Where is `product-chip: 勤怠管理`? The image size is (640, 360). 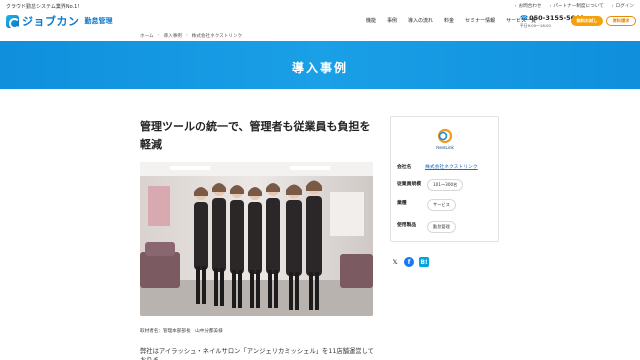 product-chip: 勤怠管理 is located at coordinates (441, 227).